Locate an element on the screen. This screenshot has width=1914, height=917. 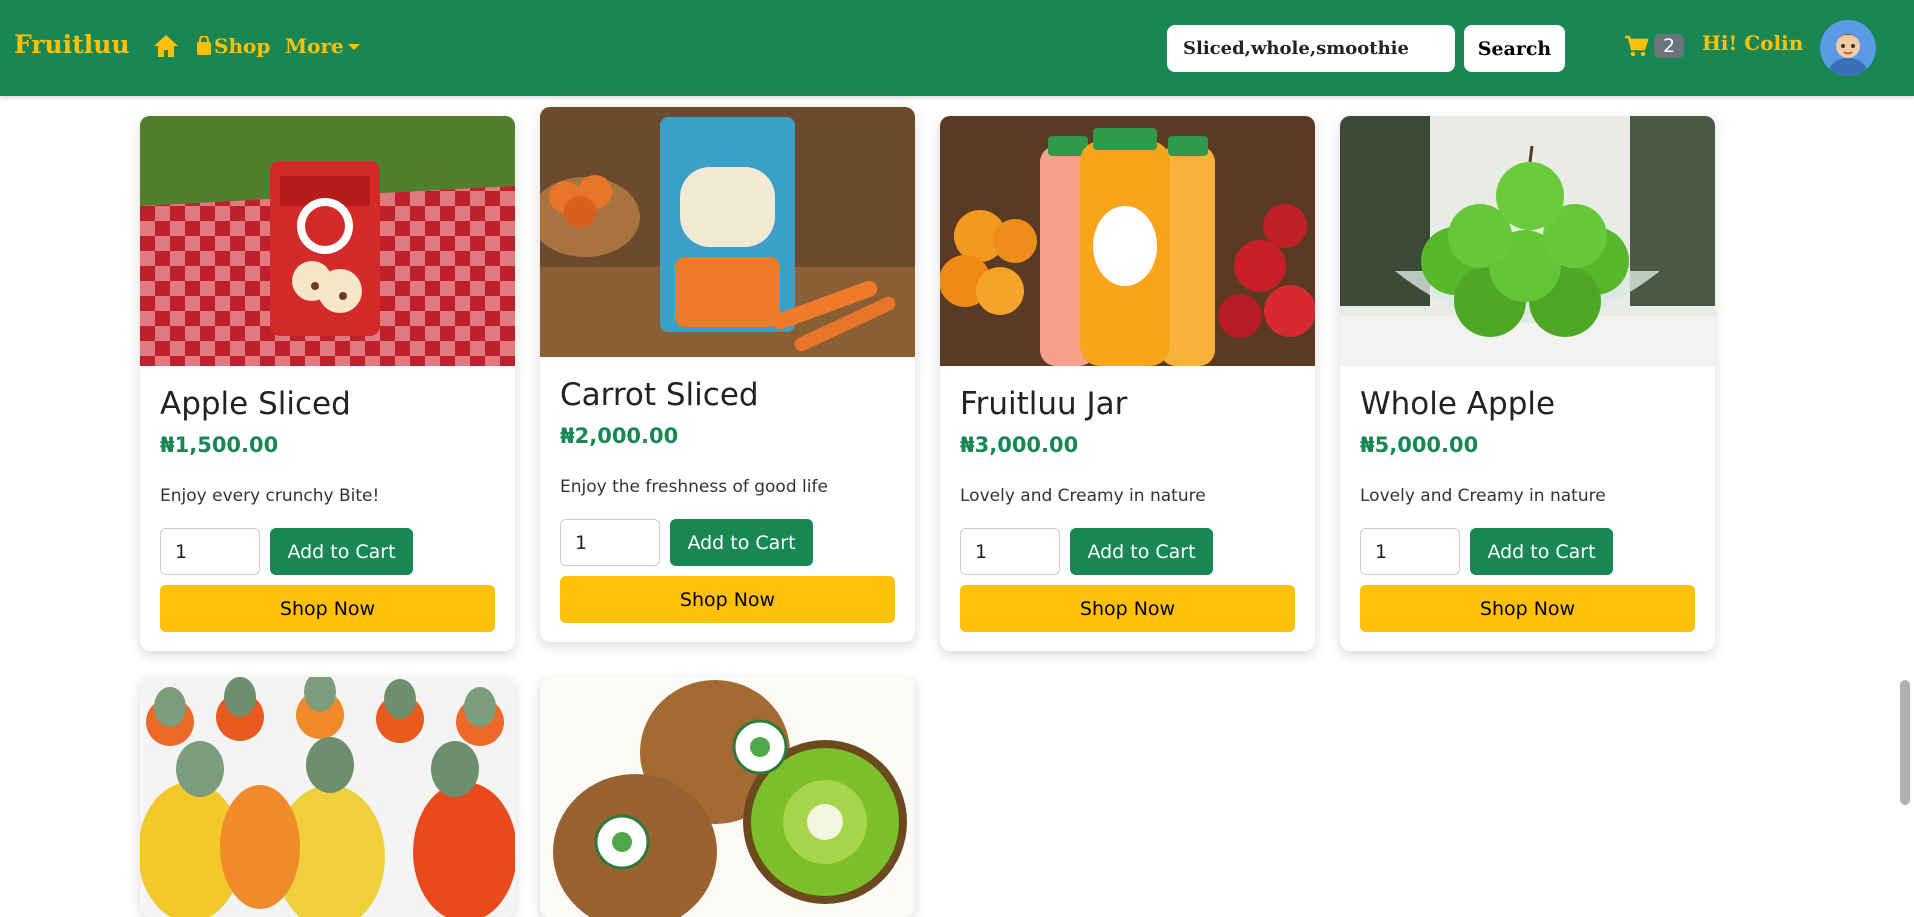
cart-link: 2 is located at coordinates (1654, 46).